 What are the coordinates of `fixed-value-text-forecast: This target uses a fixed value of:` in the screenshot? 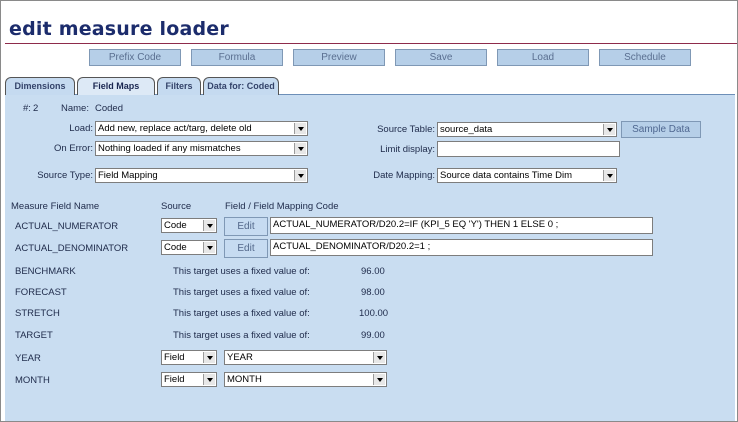 It's located at (241, 292).